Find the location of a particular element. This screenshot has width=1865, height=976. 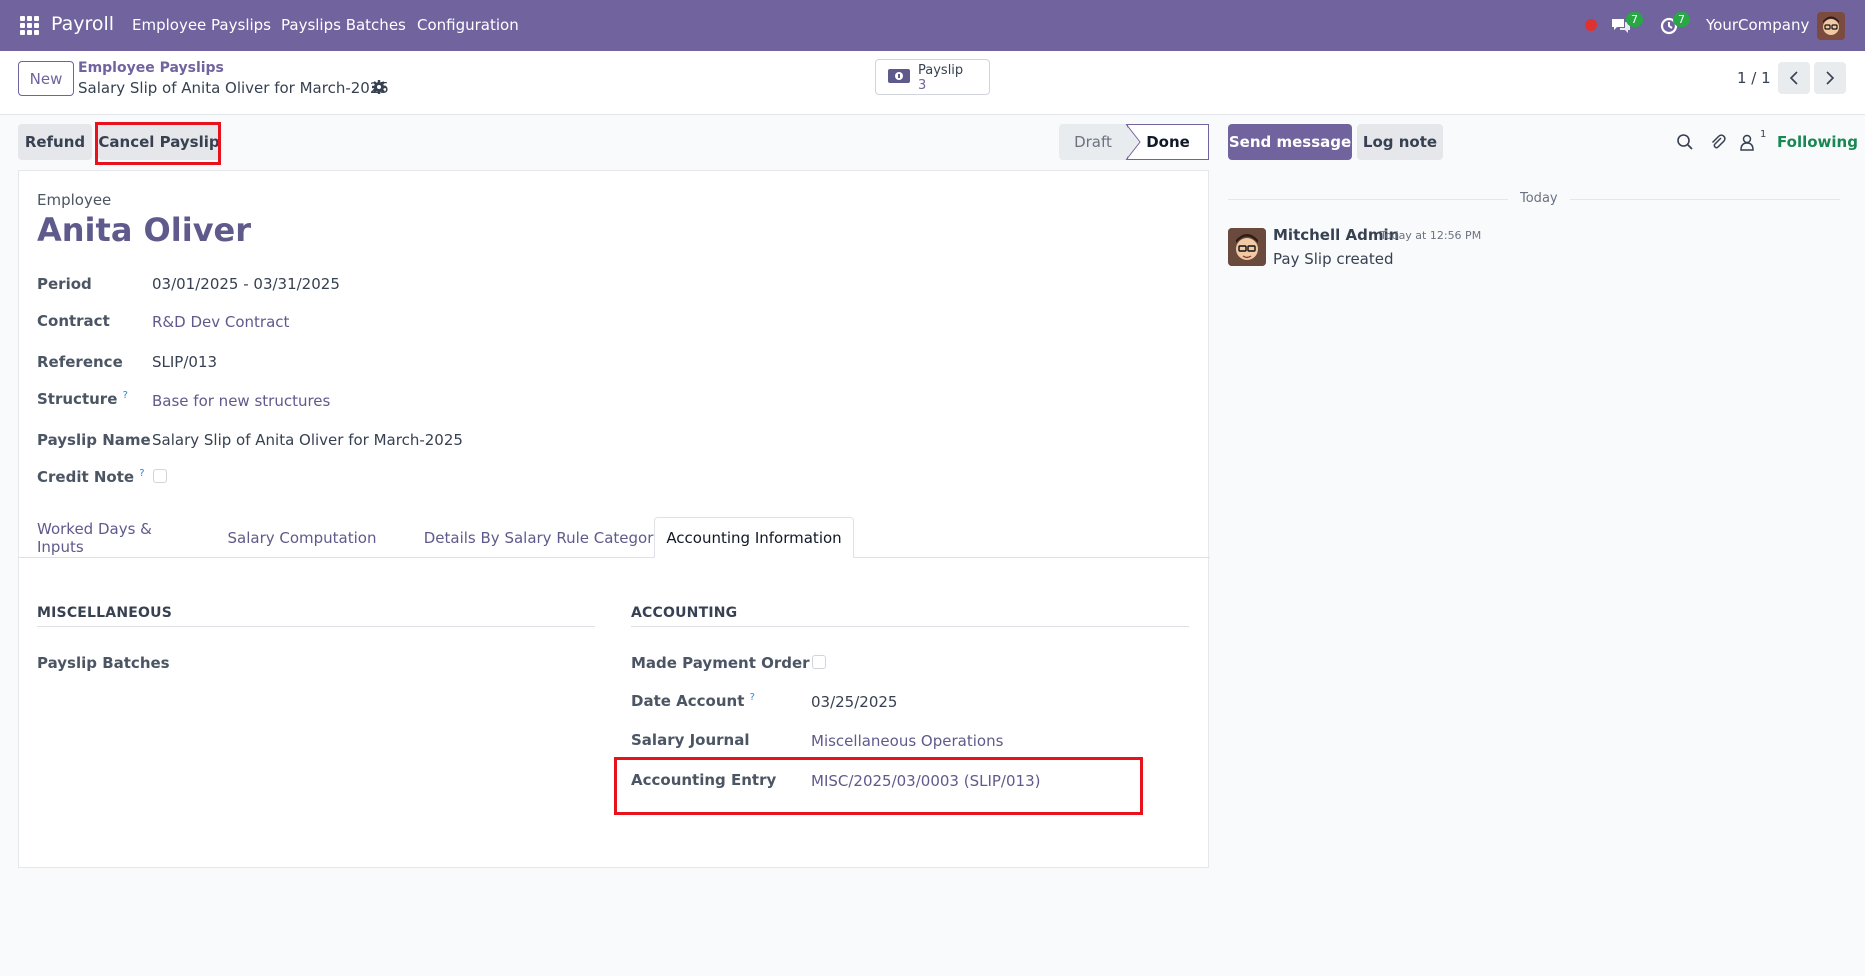

payment-order-checkbox is located at coordinates (819, 662).